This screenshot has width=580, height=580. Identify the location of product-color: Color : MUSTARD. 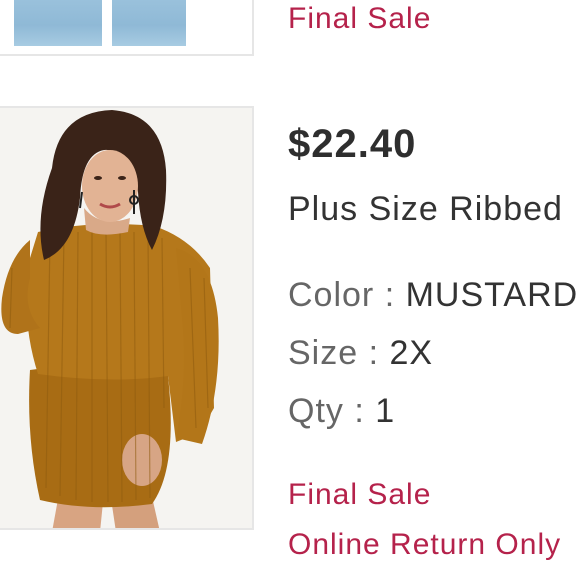
(433, 295).